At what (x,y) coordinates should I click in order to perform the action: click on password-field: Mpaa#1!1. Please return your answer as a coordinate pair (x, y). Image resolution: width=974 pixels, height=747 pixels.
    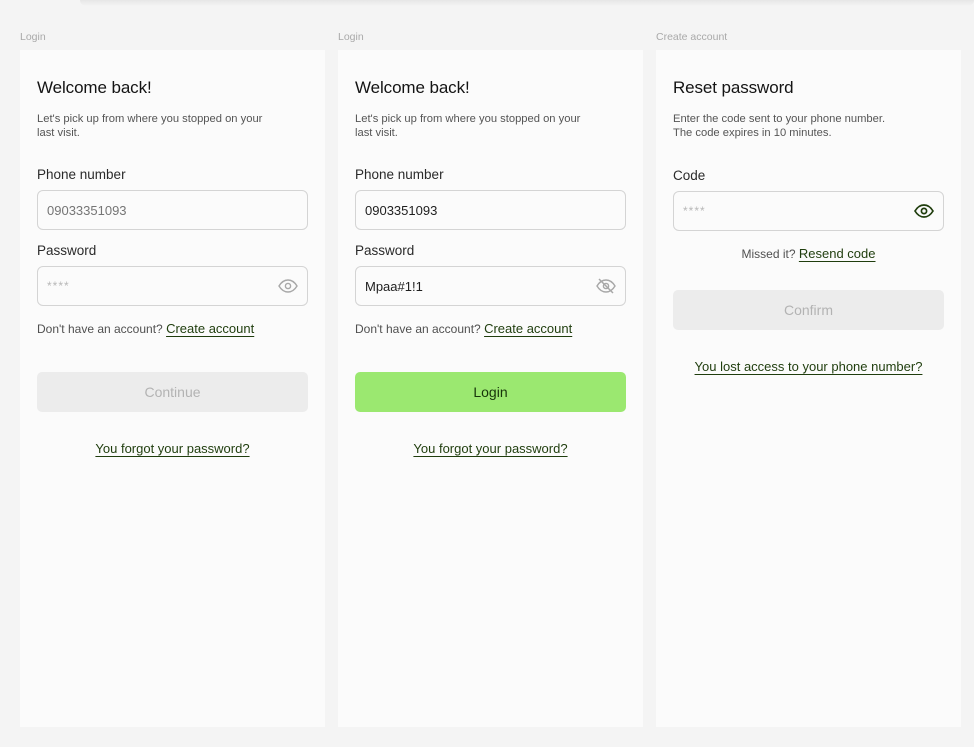
    Looking at the image, I should click on (490, 286).